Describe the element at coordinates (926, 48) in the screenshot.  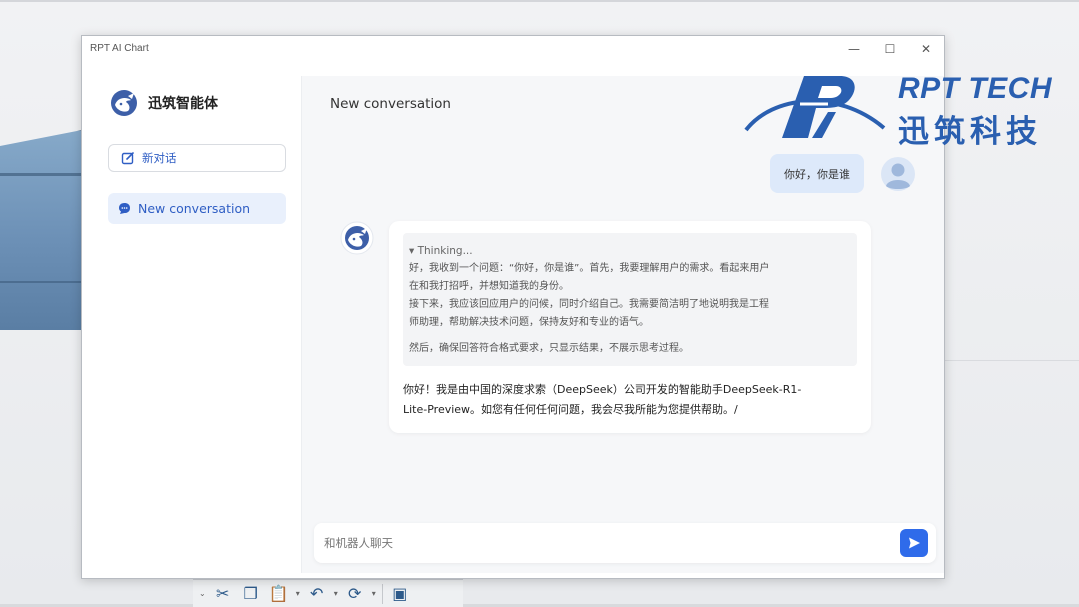
I see `close-button: ✕` at that location.